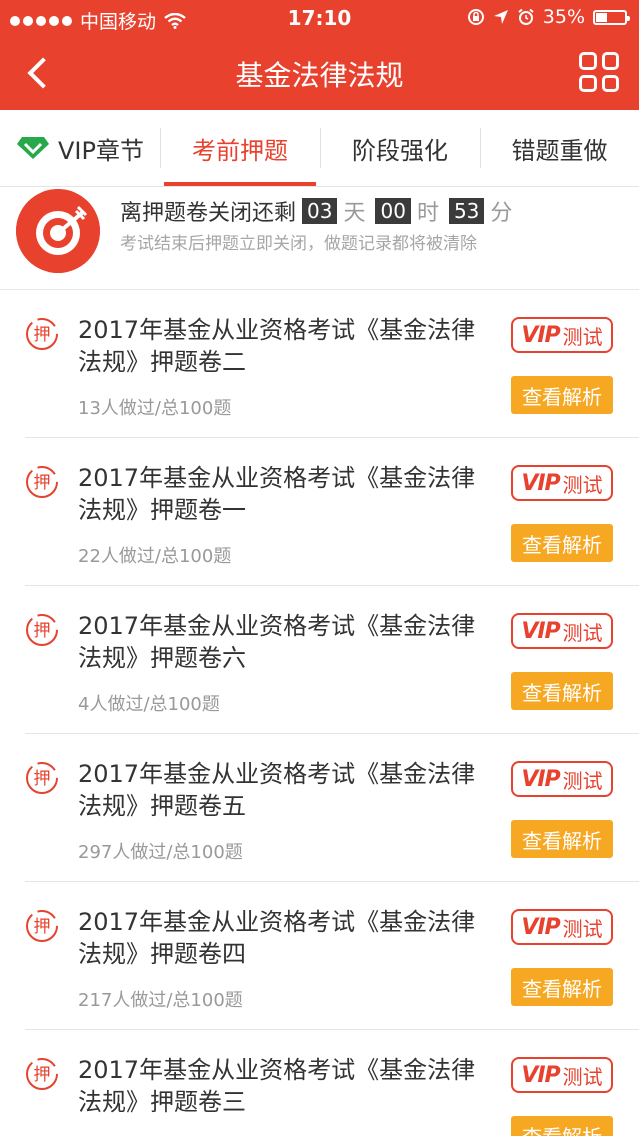  I want to click on battery-percent: 35%, so click(563, 17).